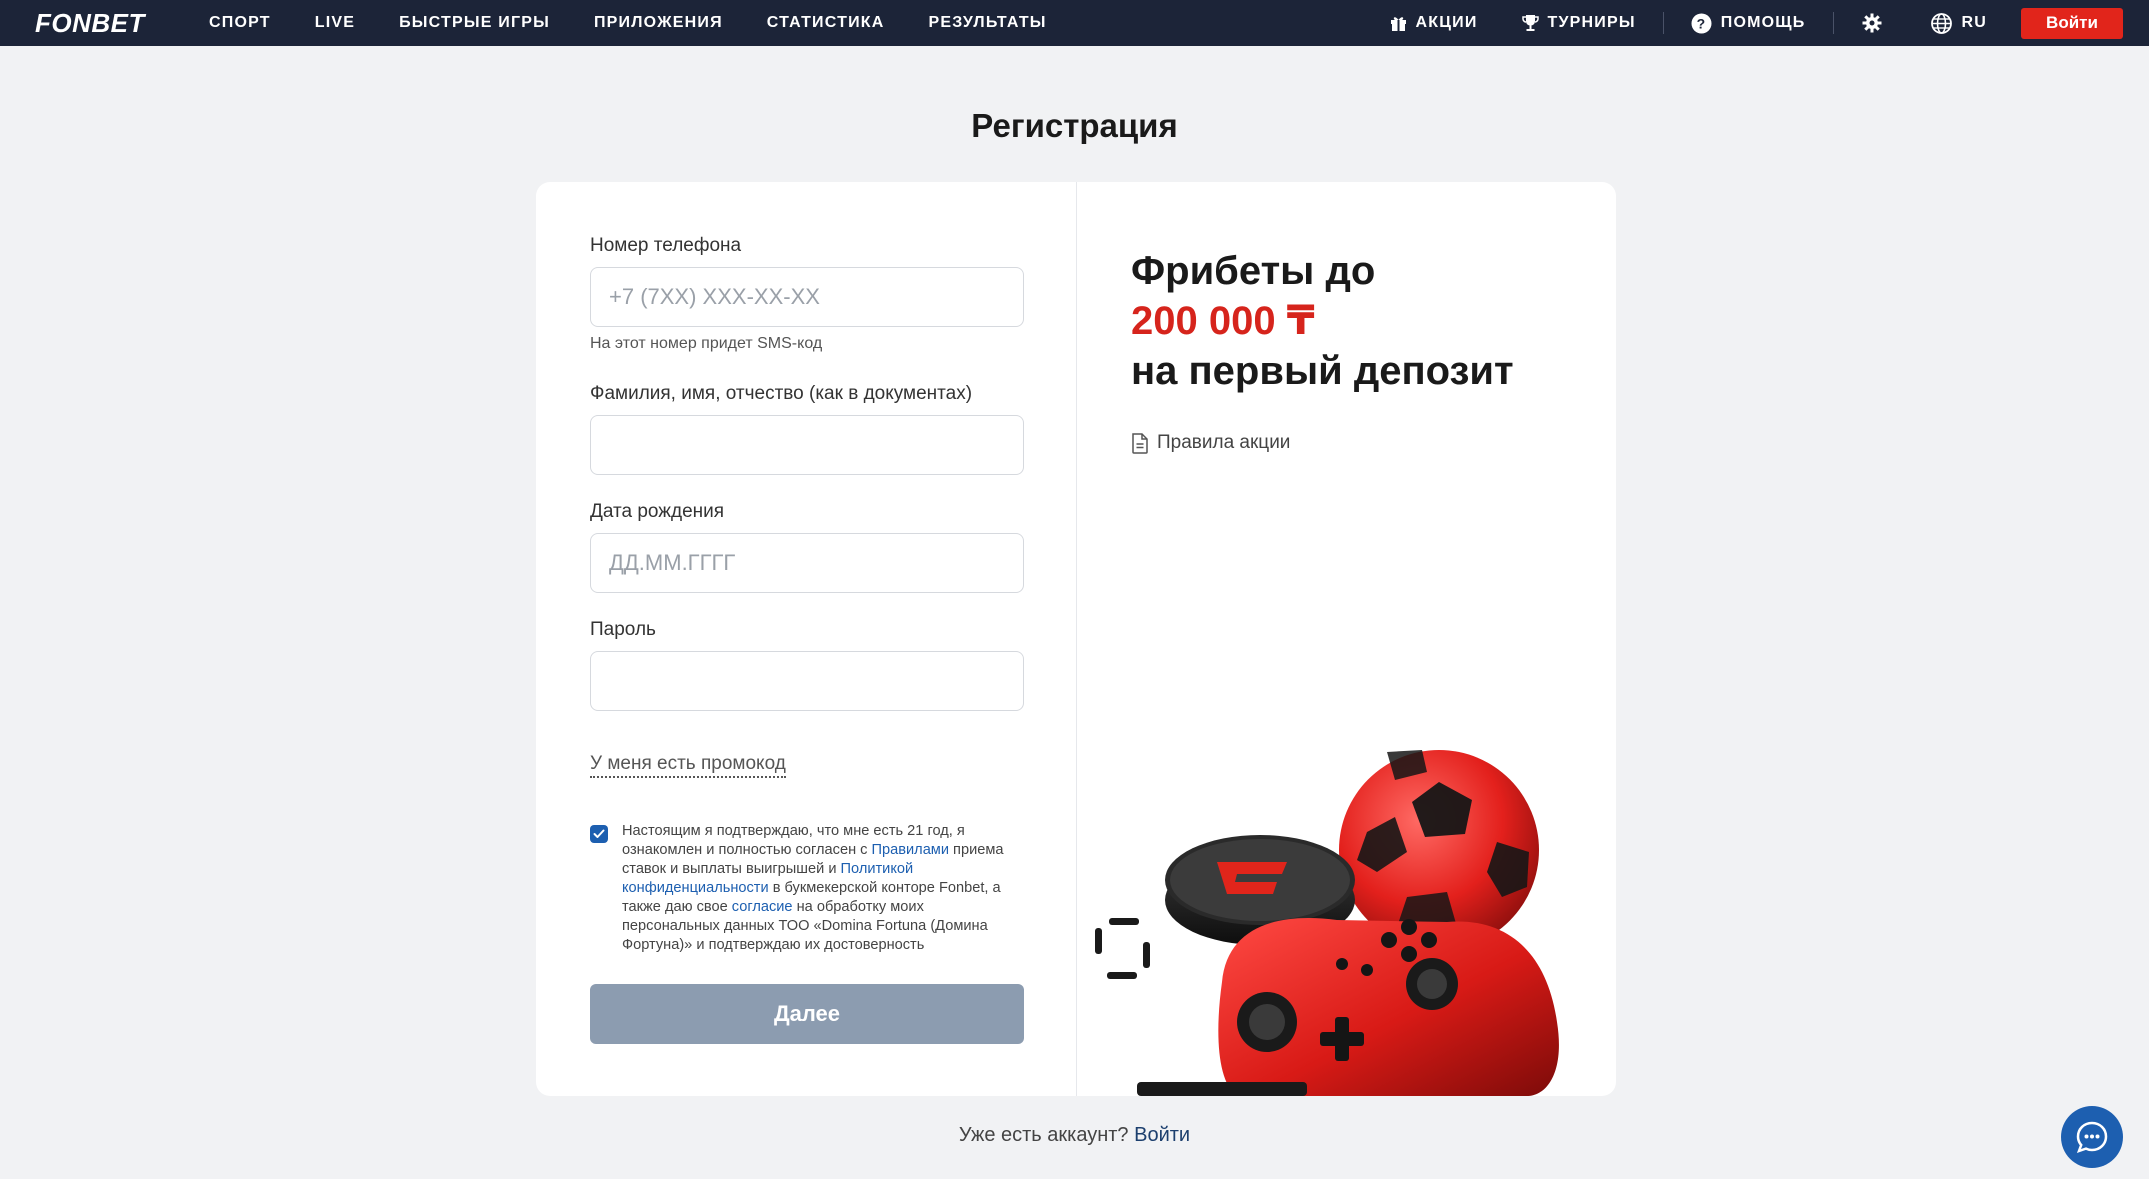 The image size is (2149, 1179). I want to click on help-label: ПОМОЩЬ, so click(1763, 22).